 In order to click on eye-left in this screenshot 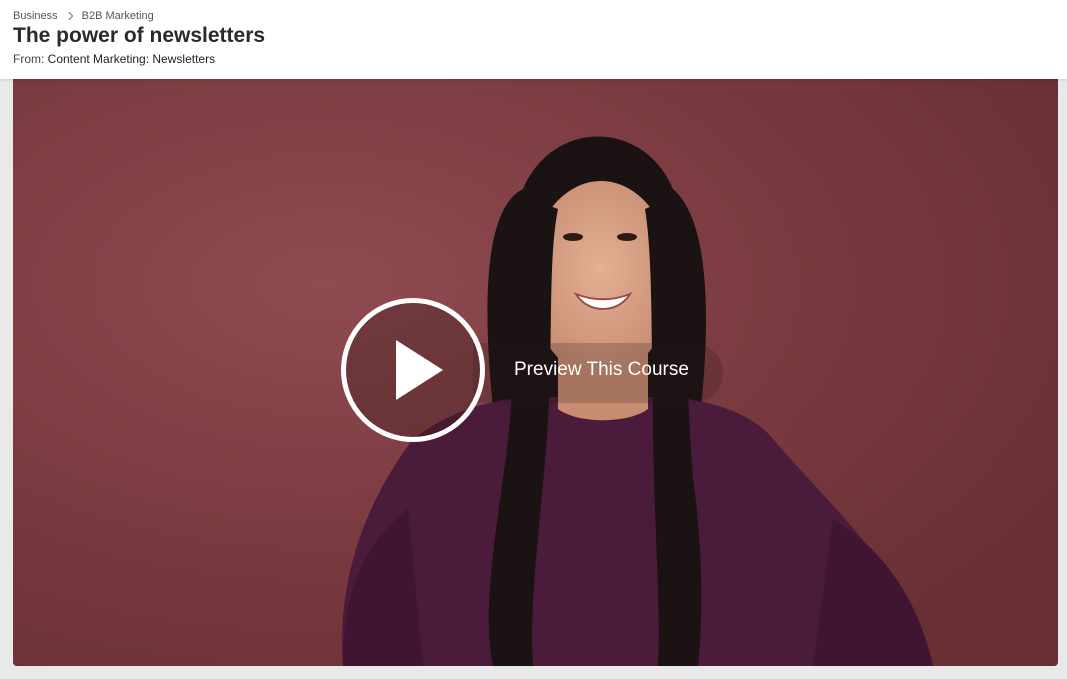, I will do `click(573, 237)`.